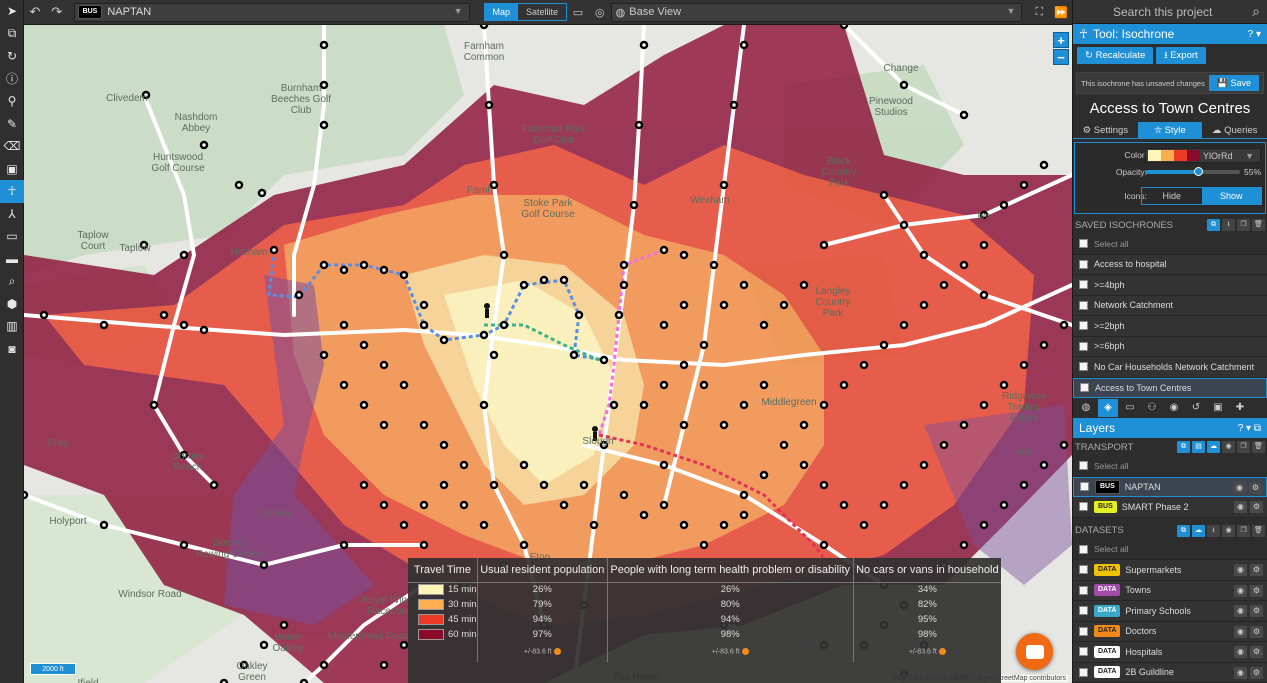 Image resolution: width=1267 pixels, height=683 pixels. Describe the element at coordinates (1170, 486) in the screenshot. I see `layer-row: BUS NAPTAN ◉ ⚙` at that location.